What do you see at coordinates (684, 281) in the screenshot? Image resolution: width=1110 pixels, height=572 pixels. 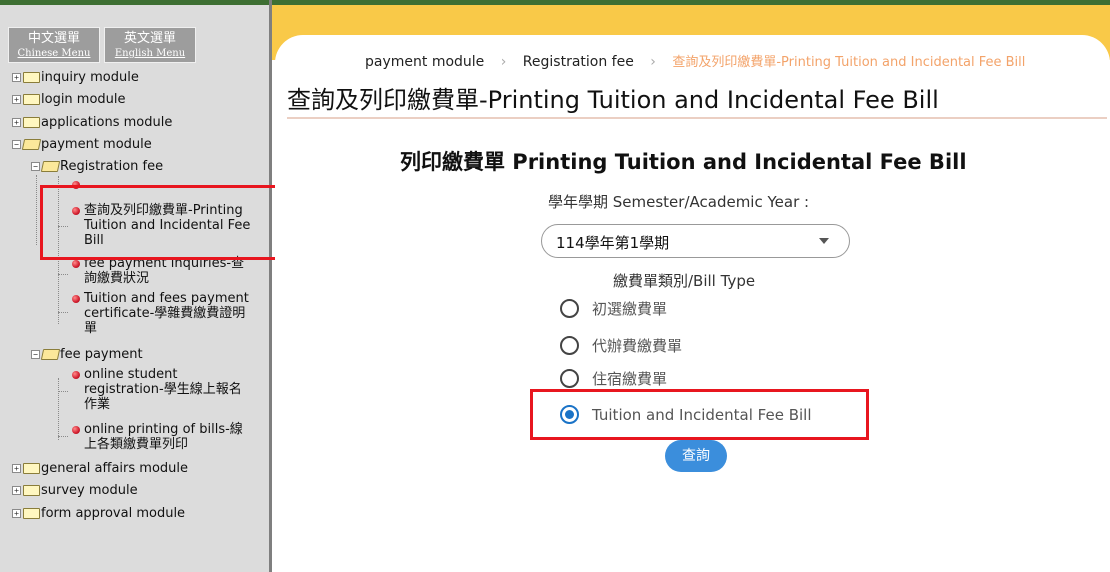 I see `bill-type-label: 繳費單類別/Bill Type` at bounding box center [684, 281].